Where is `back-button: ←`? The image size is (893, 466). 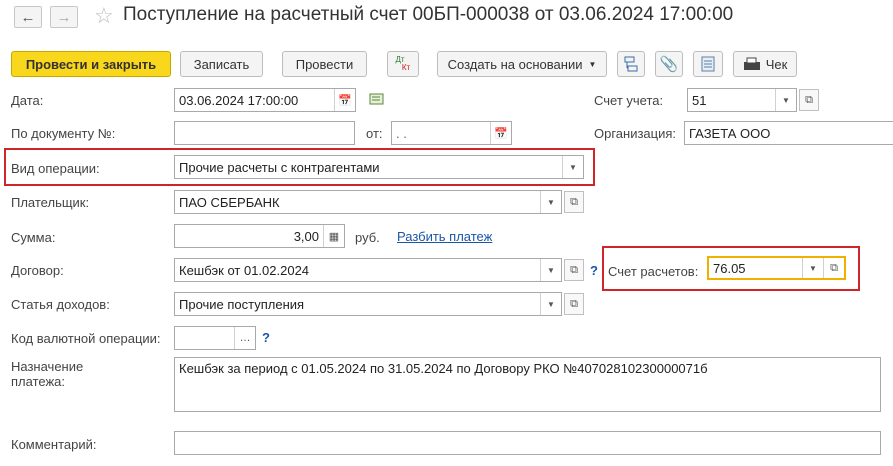 back-button: ← is located at coordinates (28, 17).